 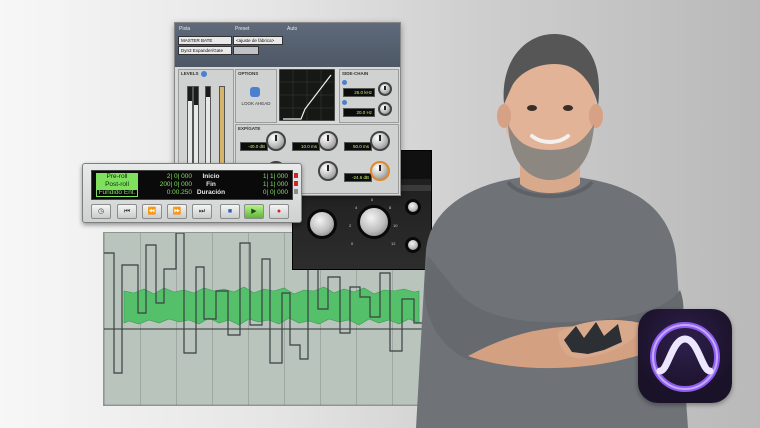 I want to click on sidechain-freq-low: 20.0 Hz, so click(x=359, y=112).